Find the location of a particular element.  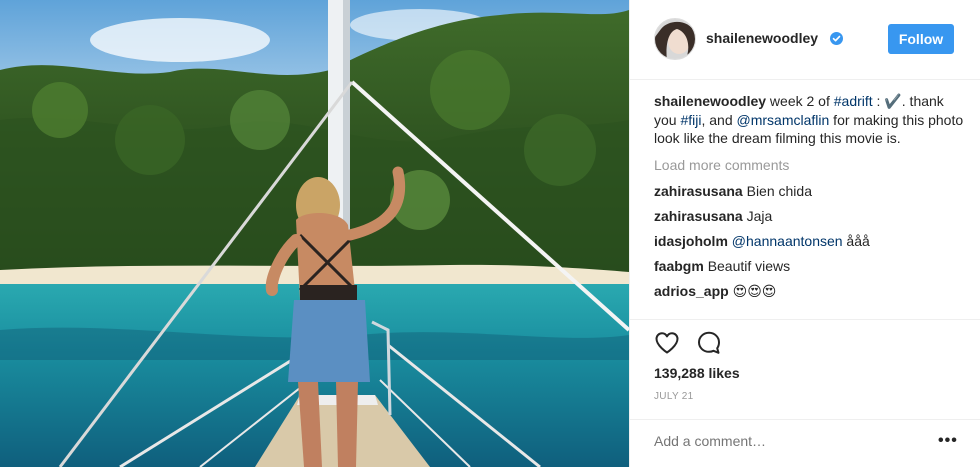

load-more-comments-link: Load more comments is located at coordinates (809, 165).